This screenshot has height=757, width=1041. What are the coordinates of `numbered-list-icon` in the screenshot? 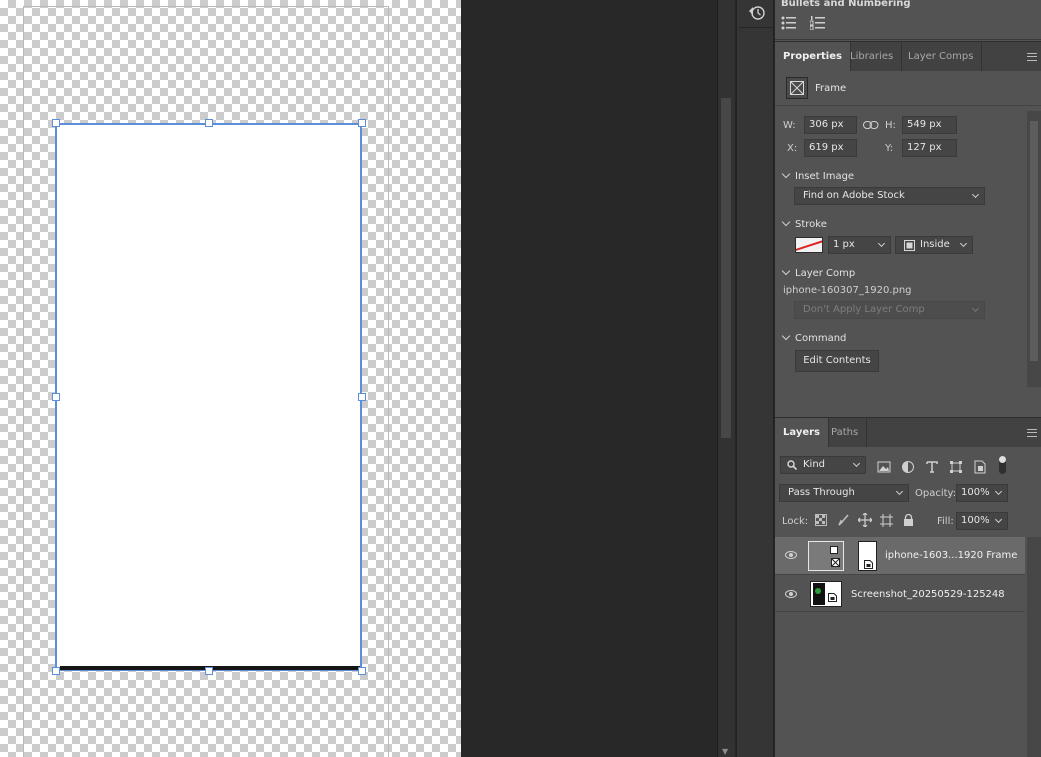 It's located at (818, 23).